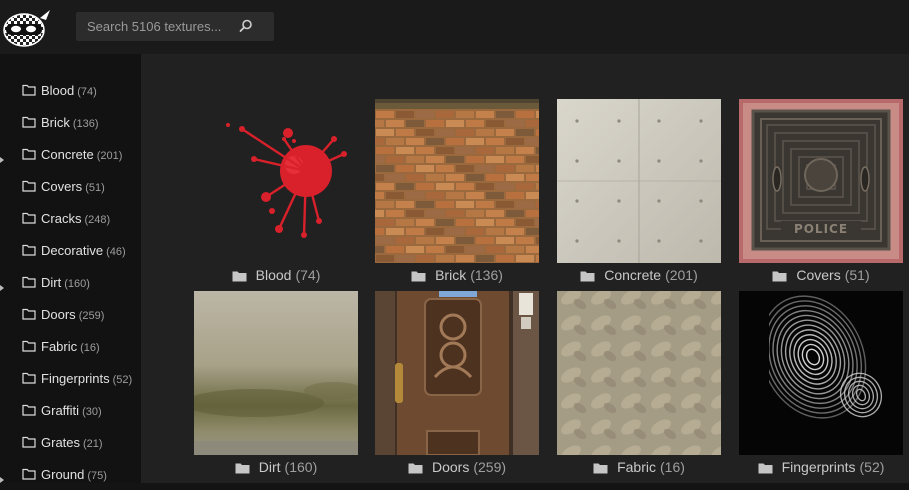 The width and height of the screenshot is (909, 490). I want to click on category-name: Brick, so click(55, 122).